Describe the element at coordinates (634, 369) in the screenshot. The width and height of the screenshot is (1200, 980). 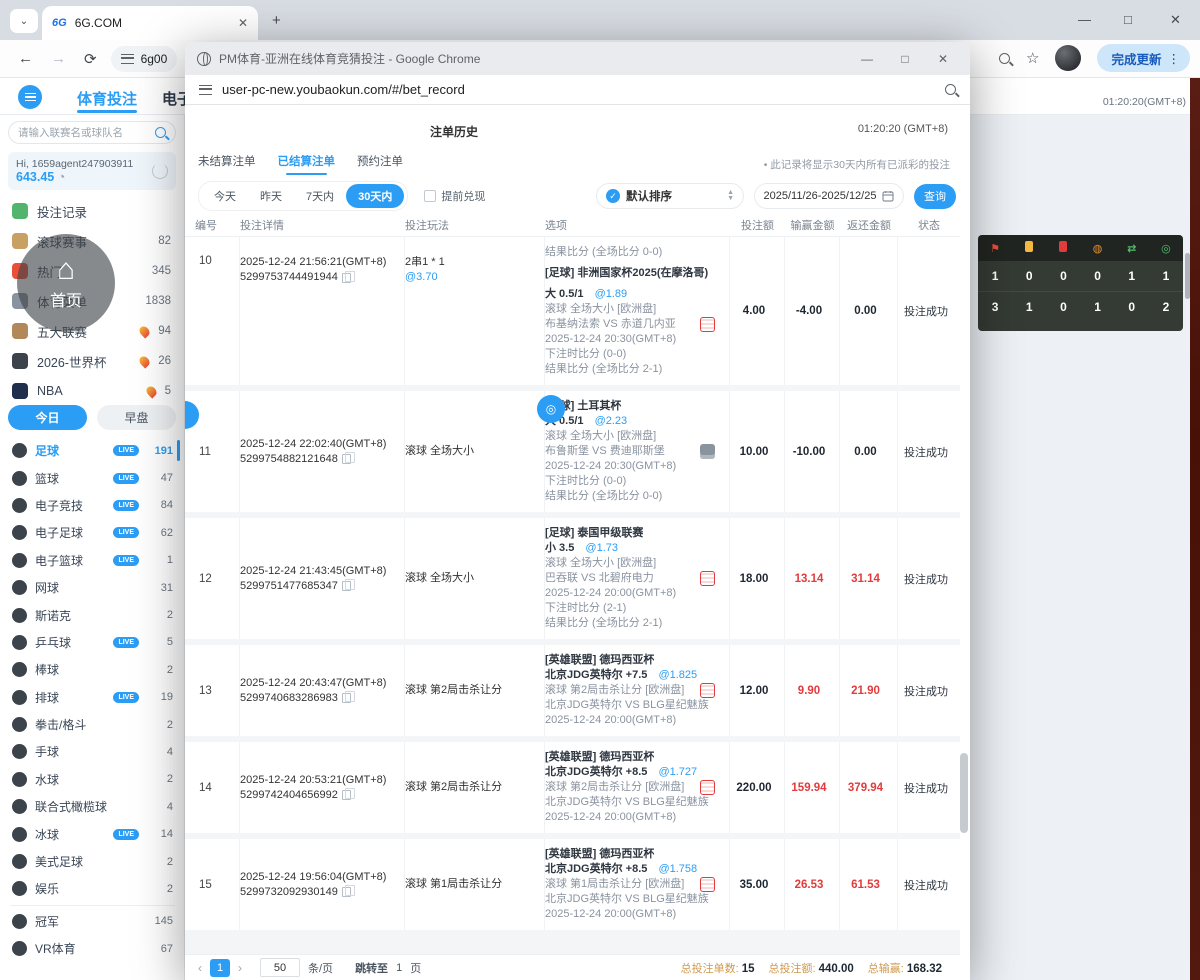
I see `selection-line: 结果比分 (全场比分 2-1)` at that location.